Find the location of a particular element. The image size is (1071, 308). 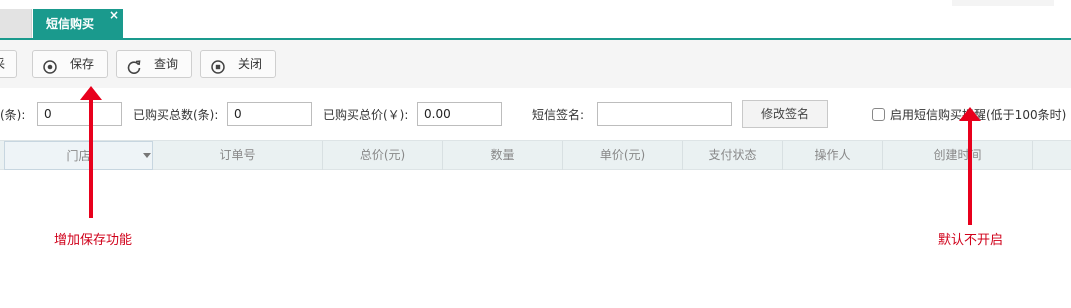

signature-label: 短信签名: is located at coordinates (558, 115).